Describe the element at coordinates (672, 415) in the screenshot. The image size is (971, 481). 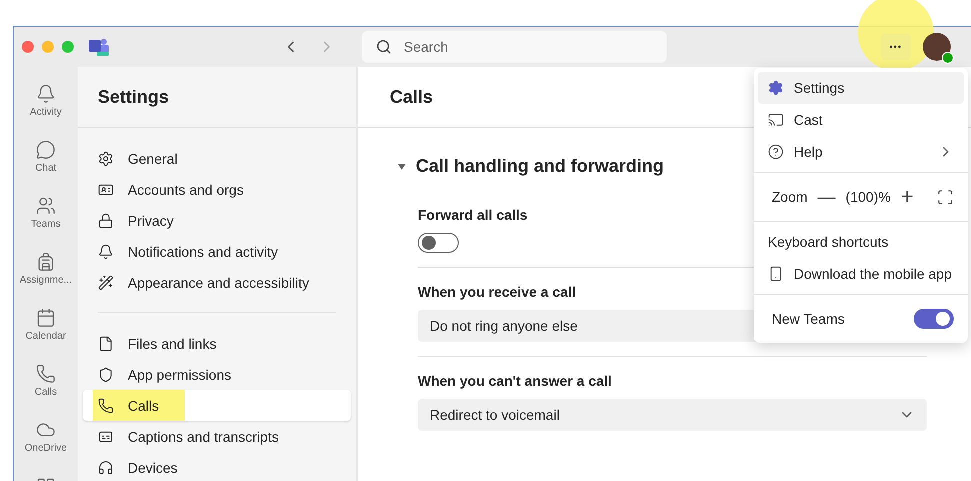
I see `dropdown: Redirect to voicemail` at that location.